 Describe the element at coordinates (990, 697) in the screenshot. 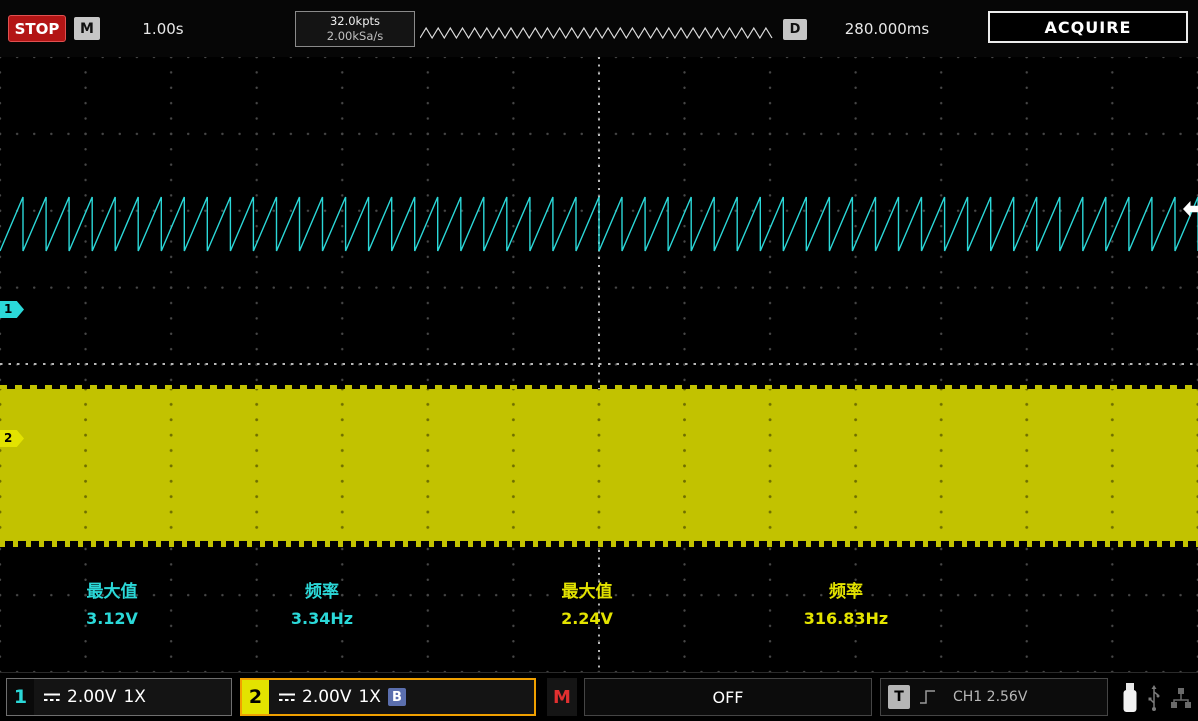

I see `trigger-source-readout: CH1 2.56V` at that location.